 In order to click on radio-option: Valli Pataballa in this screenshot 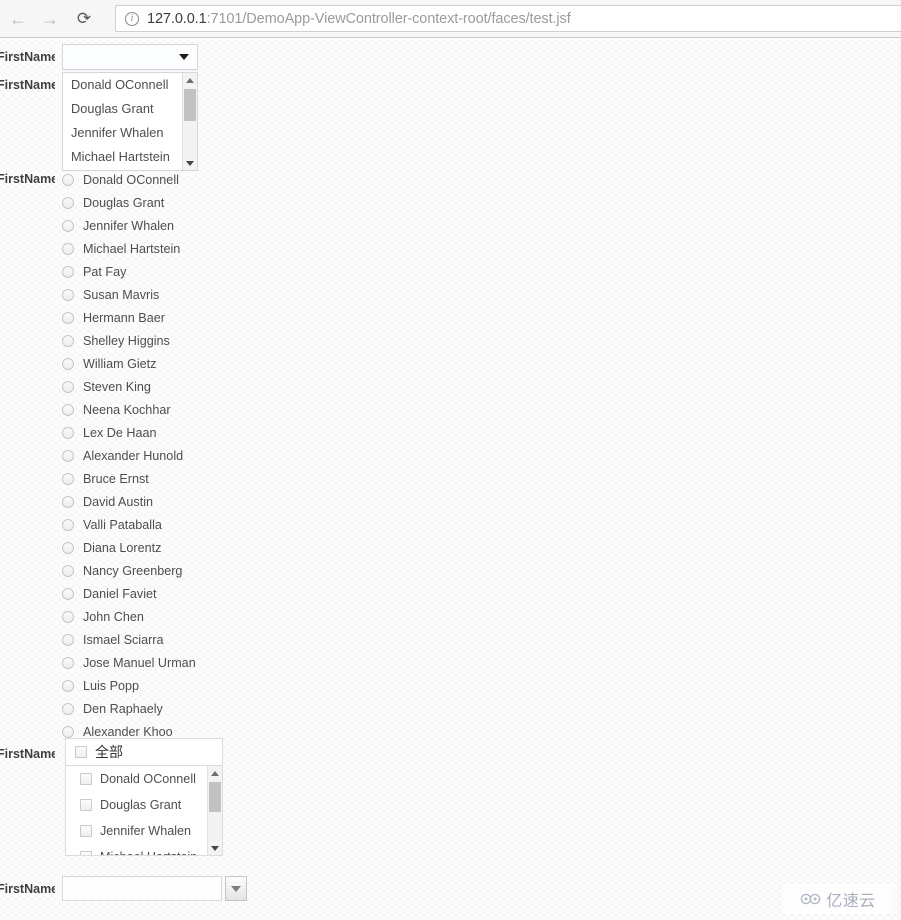, I will do `click(129, 524)`.